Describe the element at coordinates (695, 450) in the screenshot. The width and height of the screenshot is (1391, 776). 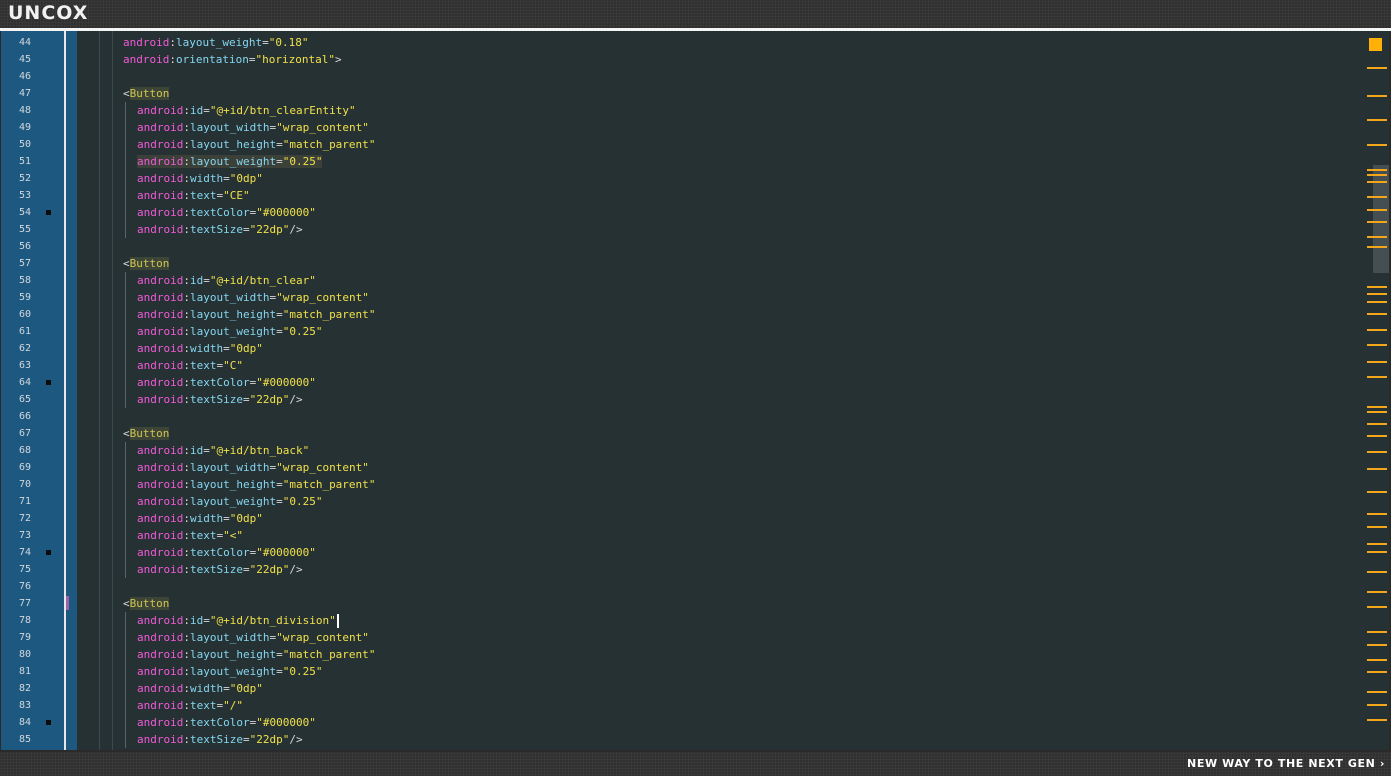
I see `code-line: android:id="@+id/btn_back"` at that location.